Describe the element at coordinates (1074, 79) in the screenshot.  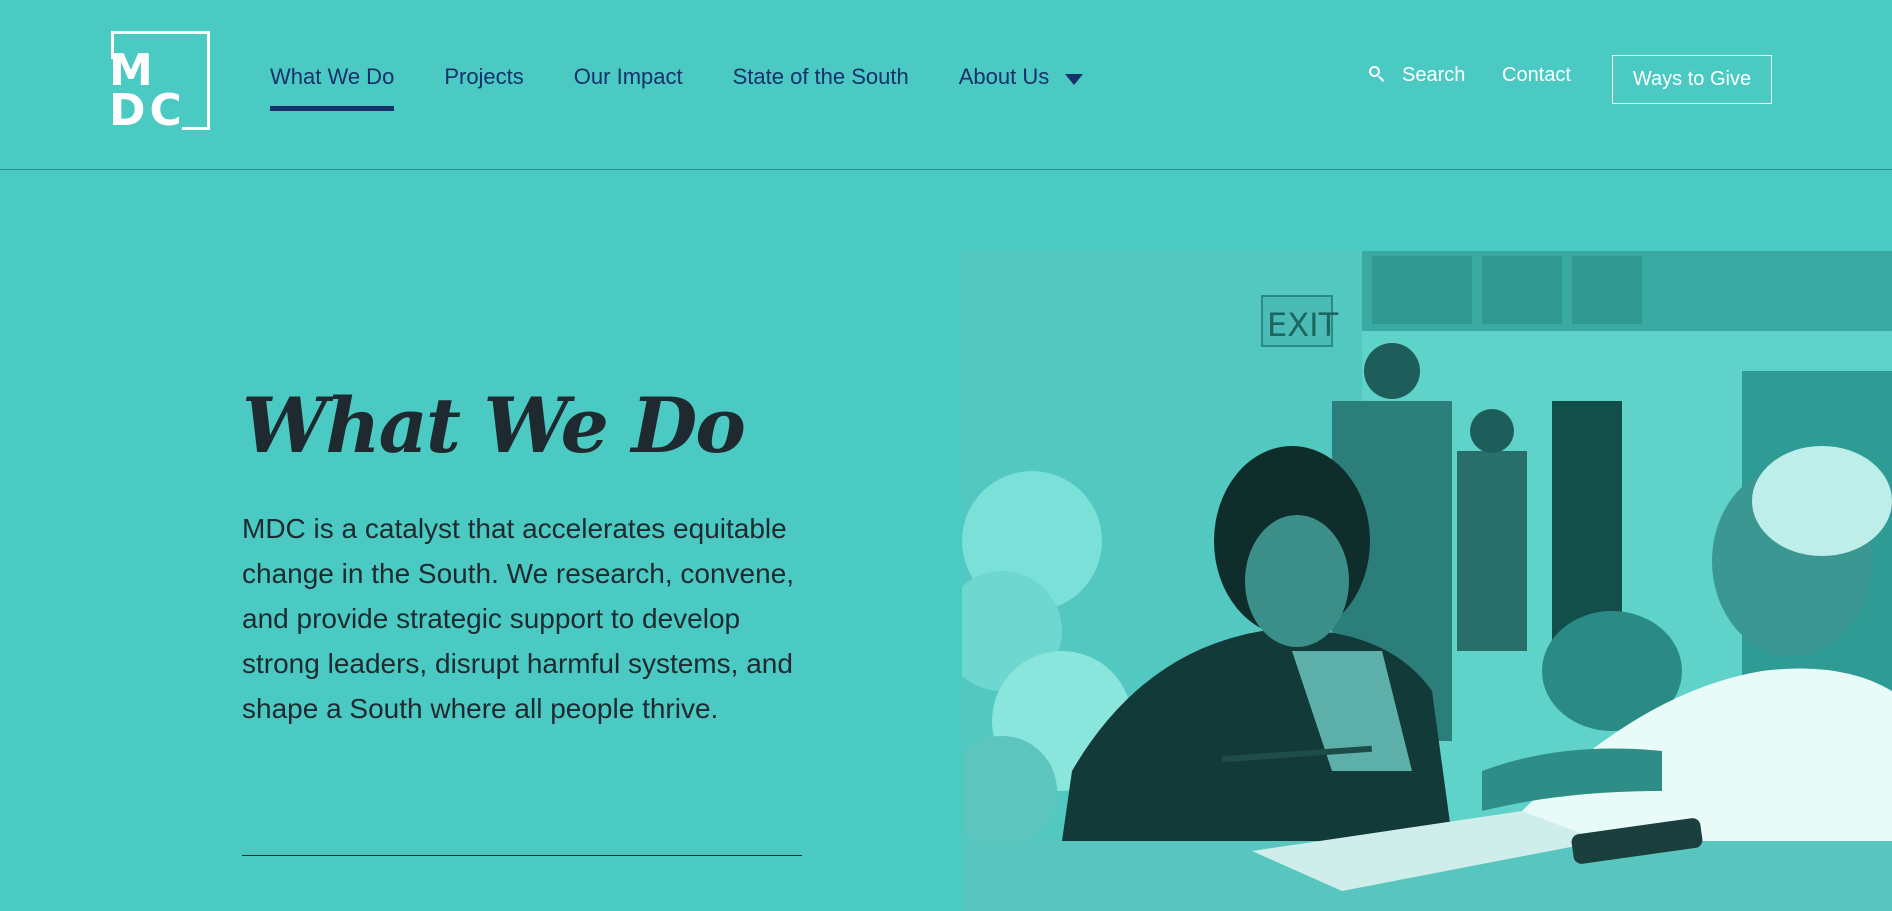
I see `chevron-down-icon` at that location.